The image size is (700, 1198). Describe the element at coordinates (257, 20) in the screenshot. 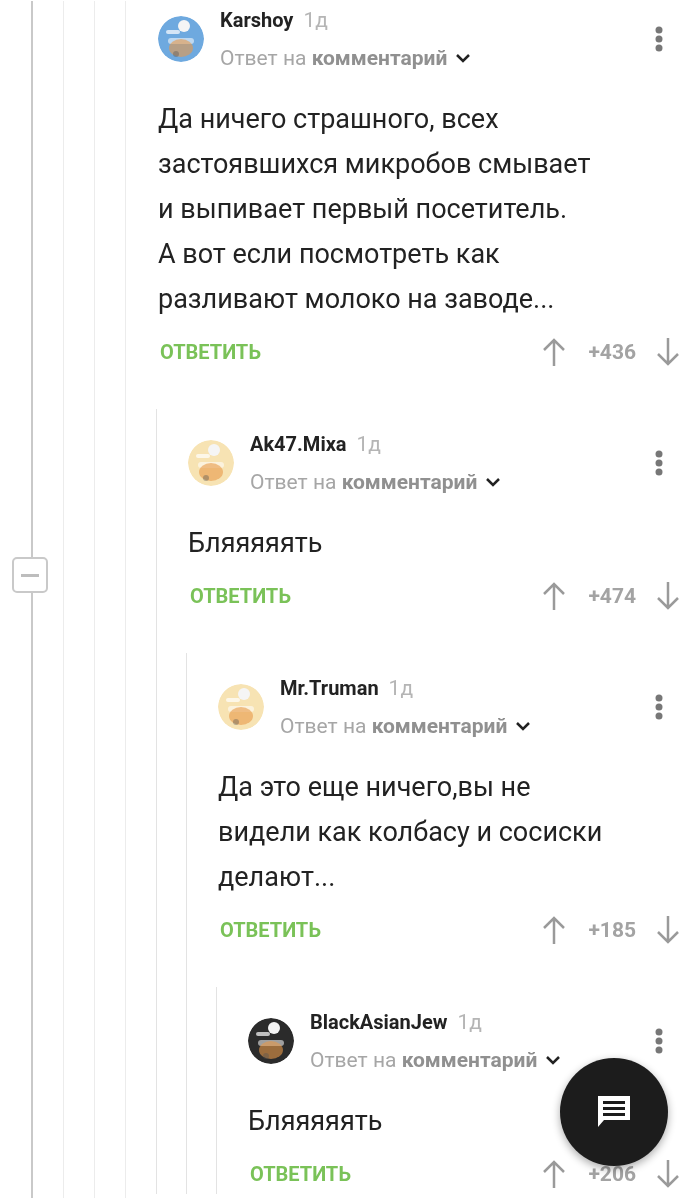

I see `author-name: Karshoy` at that location.